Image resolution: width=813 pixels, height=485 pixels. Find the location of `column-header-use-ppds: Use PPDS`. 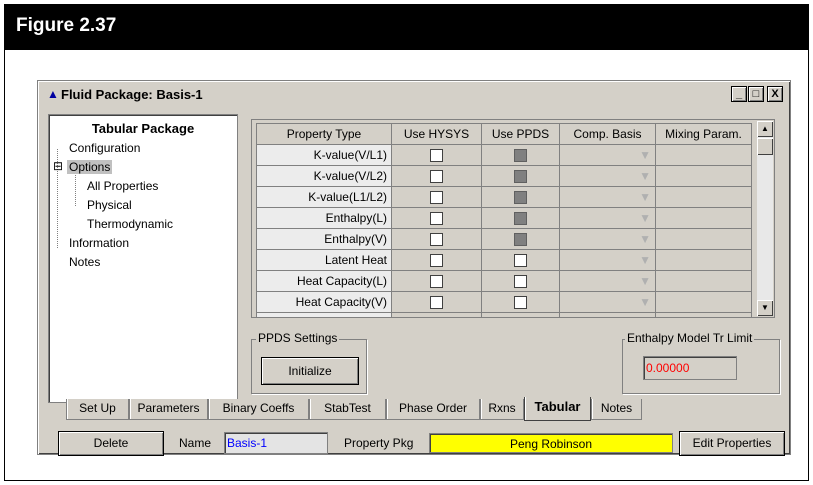

column-header-use-ppds: Use PPDS is located at coordinates (520, 134).